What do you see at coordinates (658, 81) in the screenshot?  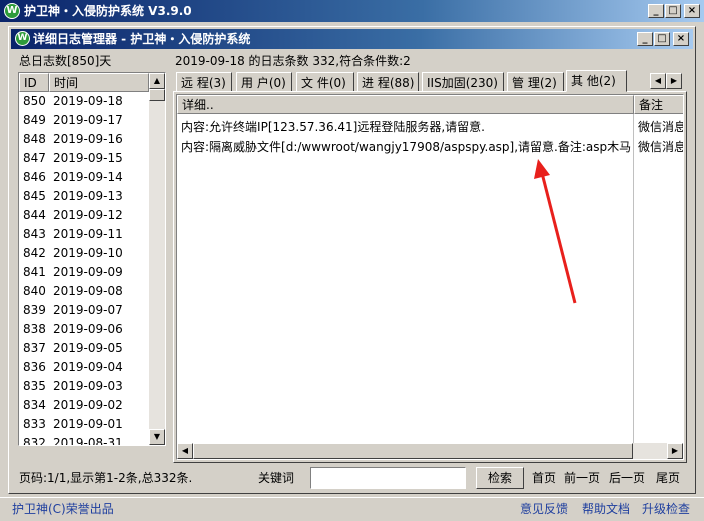 I see `tab-scroll-left-icon: ◀` at bounding box center [658, 81].